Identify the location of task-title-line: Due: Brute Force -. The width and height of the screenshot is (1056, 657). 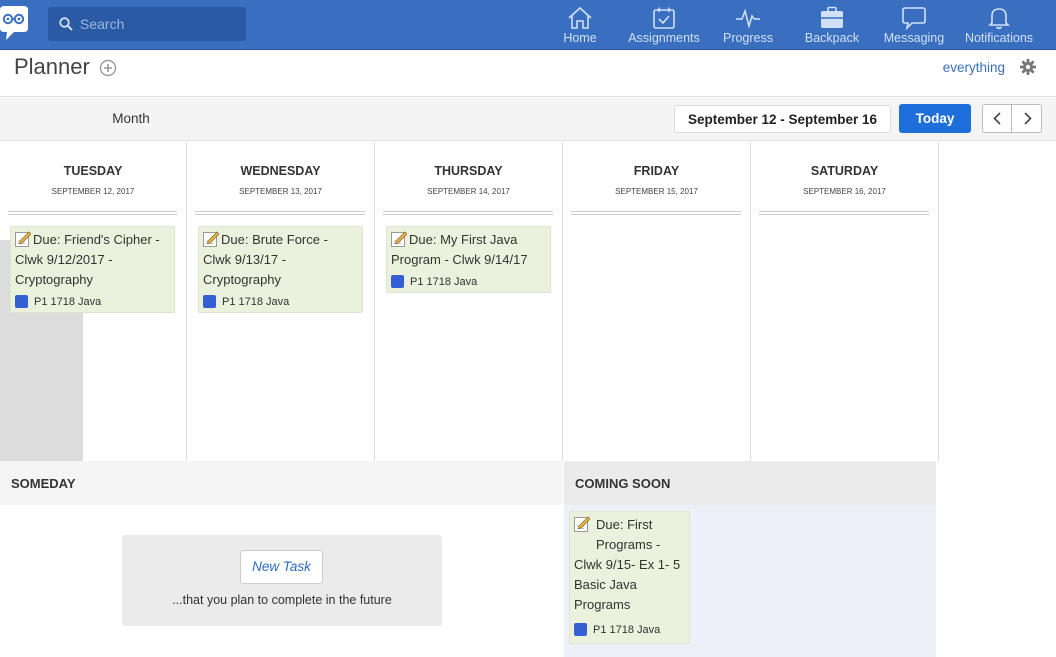
(274, 239).